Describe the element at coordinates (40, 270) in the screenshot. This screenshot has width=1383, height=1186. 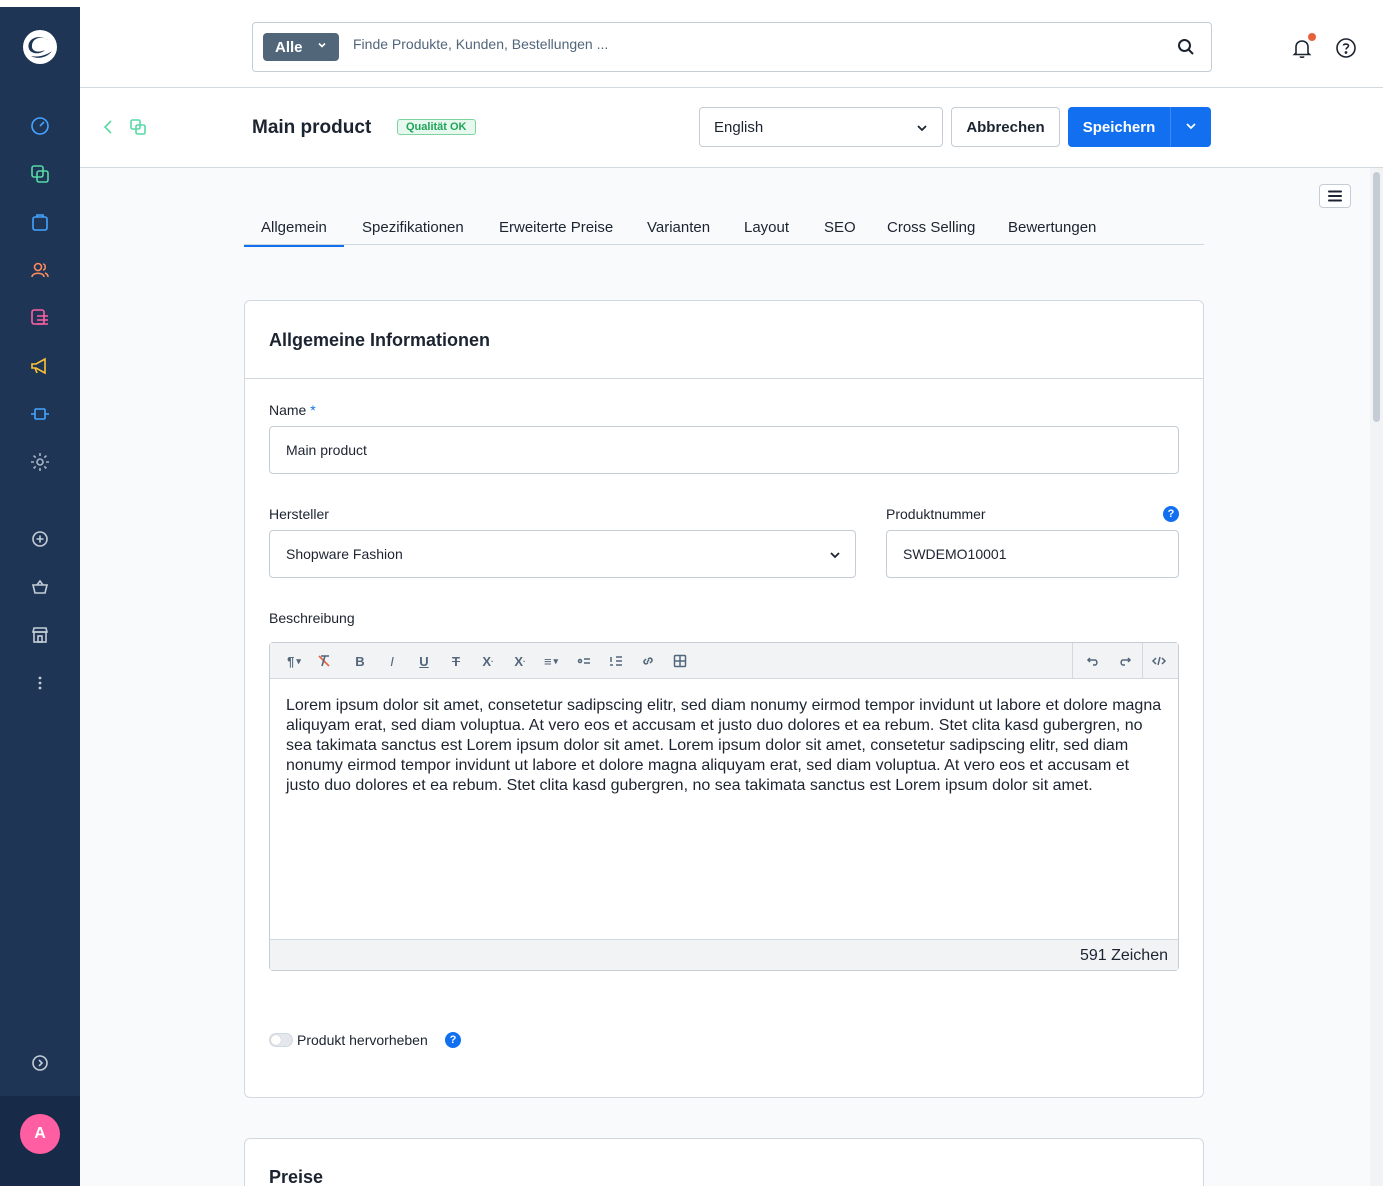
I see `customers-icon` at that location.